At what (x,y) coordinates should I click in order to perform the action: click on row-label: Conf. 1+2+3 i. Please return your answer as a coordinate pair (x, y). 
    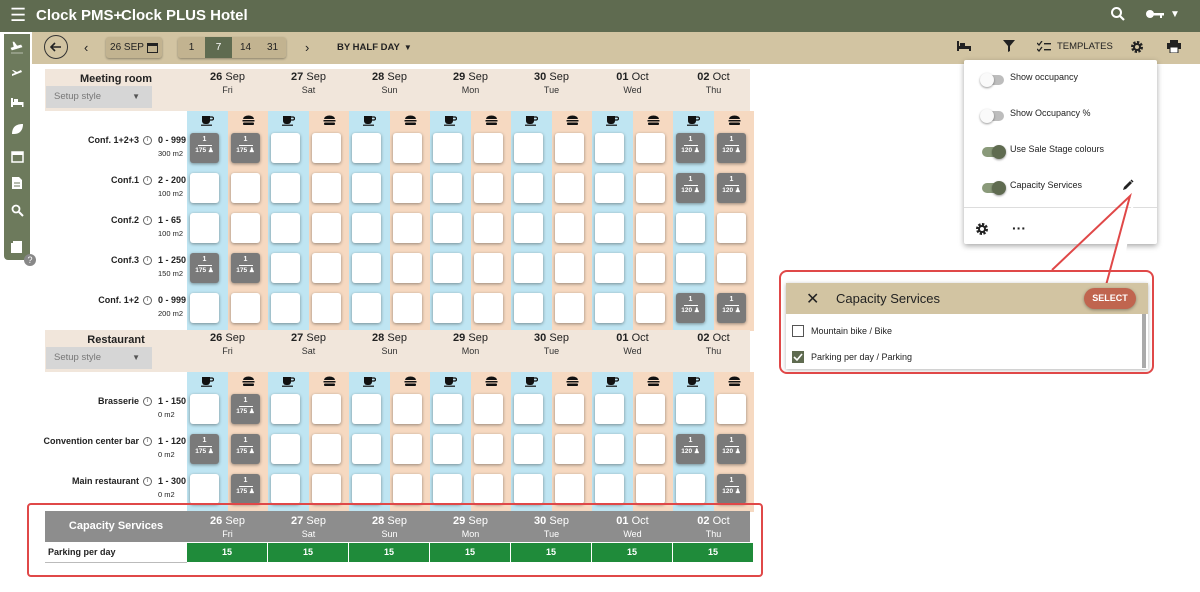
    Looking at the image, I should click on (86, 140).